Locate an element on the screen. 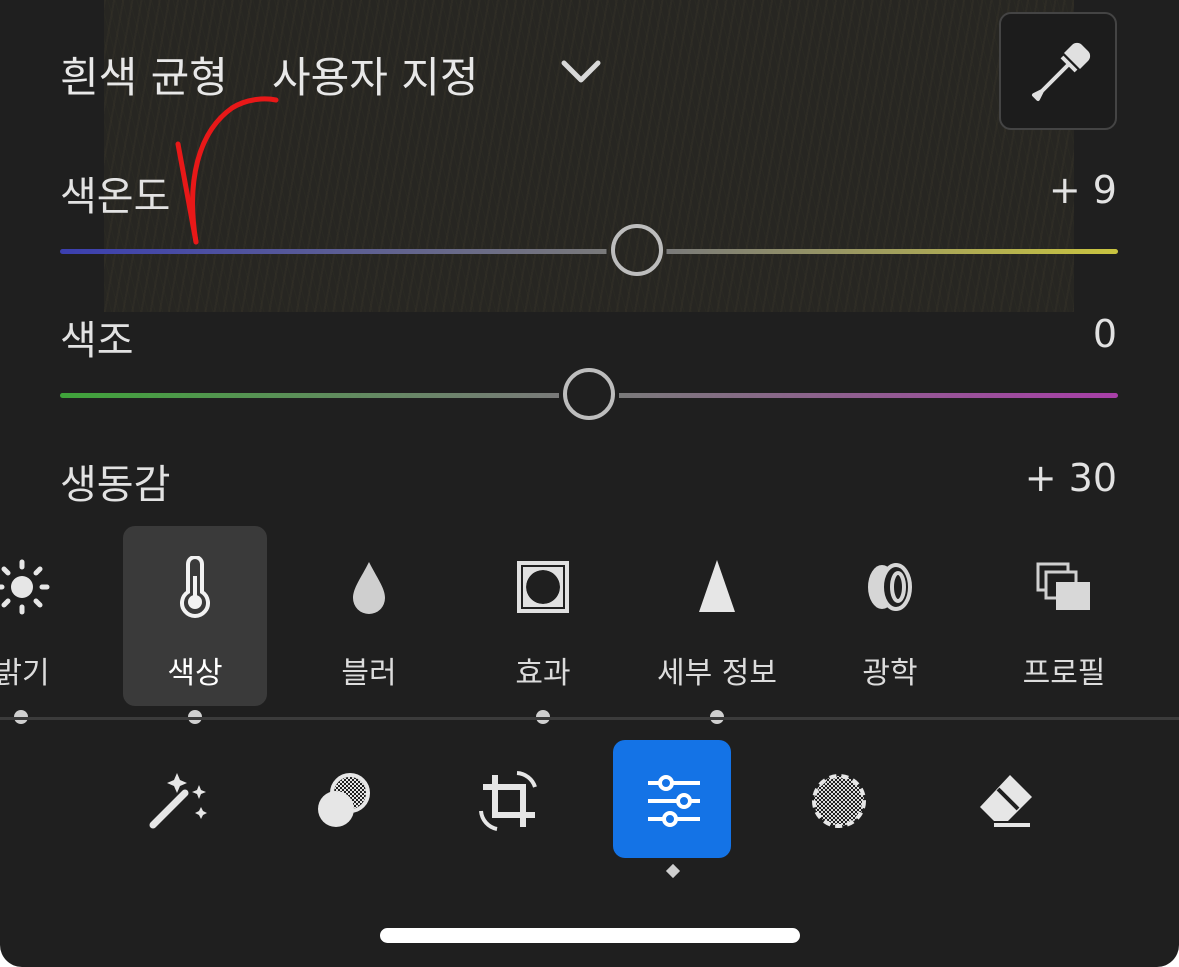 The width and height of the screenshot is (1179, 967). divider is located at coordinates (589, 718).